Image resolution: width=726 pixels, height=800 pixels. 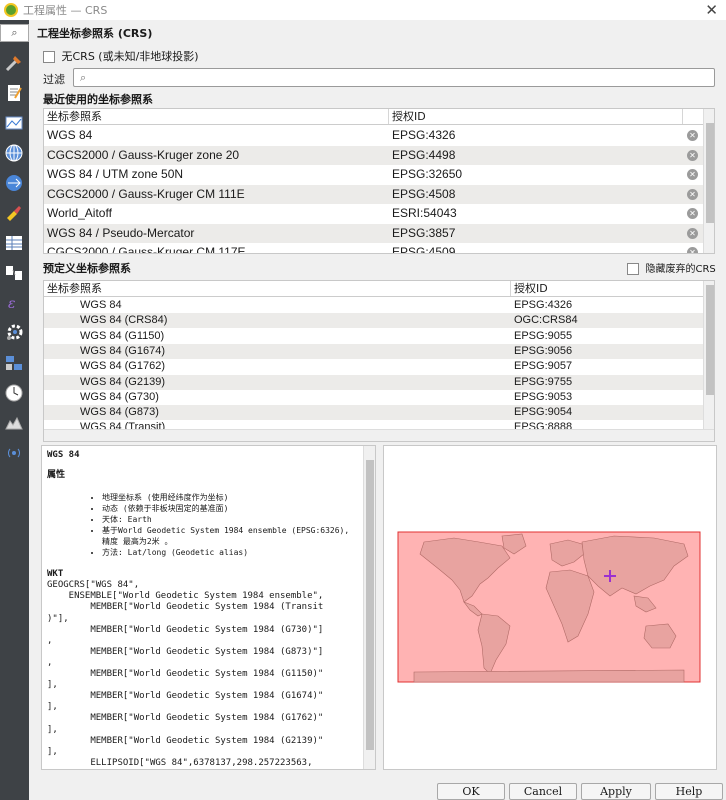 I want to click on crs-icon, so click(x=14, y=153).